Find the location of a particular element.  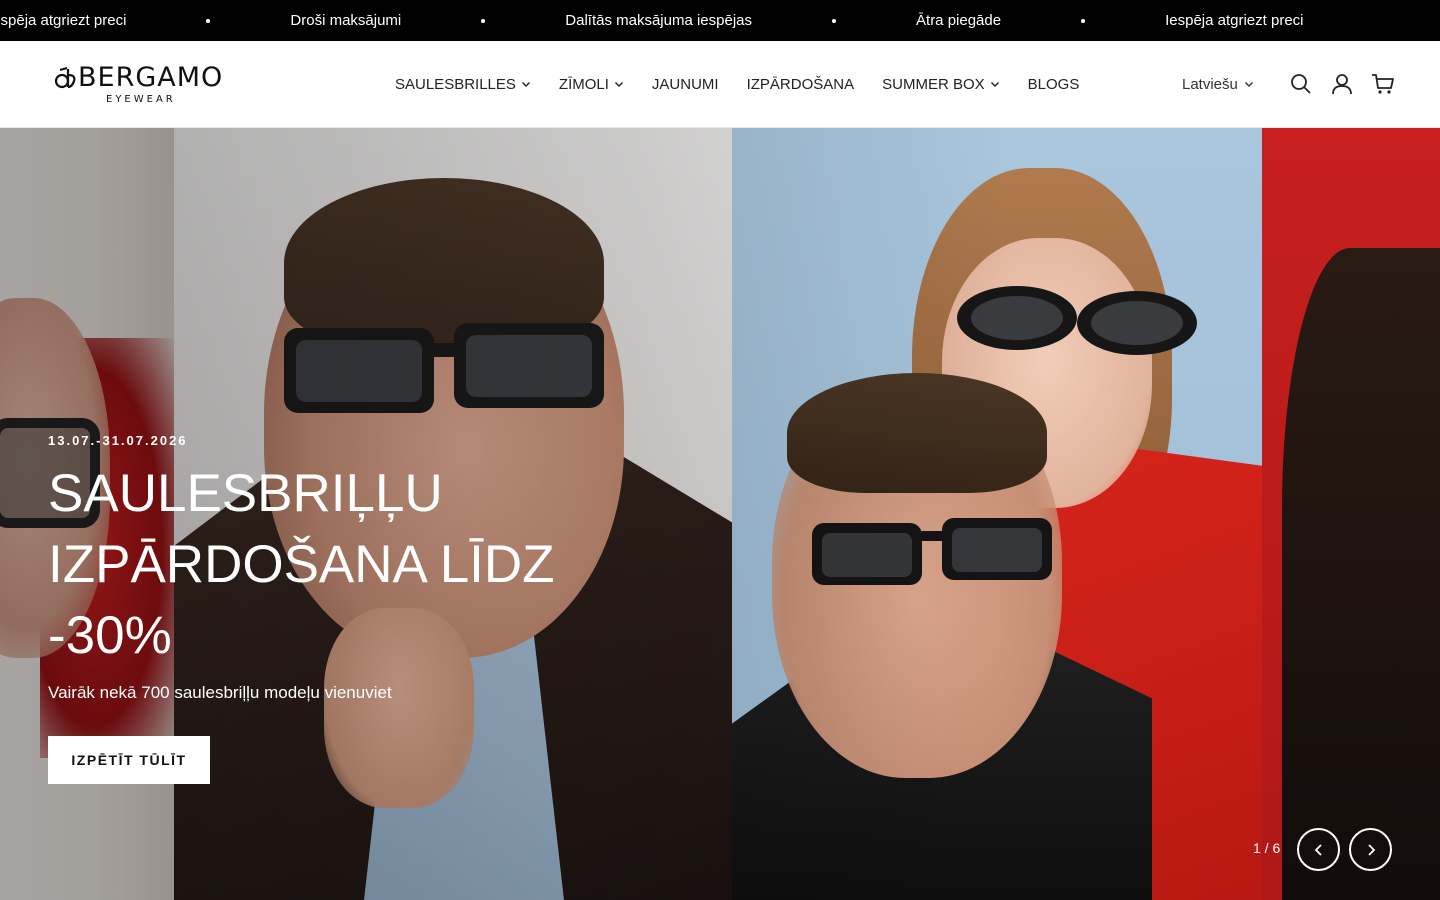

nav-item-izpardosana: IZPĀRDOŠANA is located at coordinates (801, 84).